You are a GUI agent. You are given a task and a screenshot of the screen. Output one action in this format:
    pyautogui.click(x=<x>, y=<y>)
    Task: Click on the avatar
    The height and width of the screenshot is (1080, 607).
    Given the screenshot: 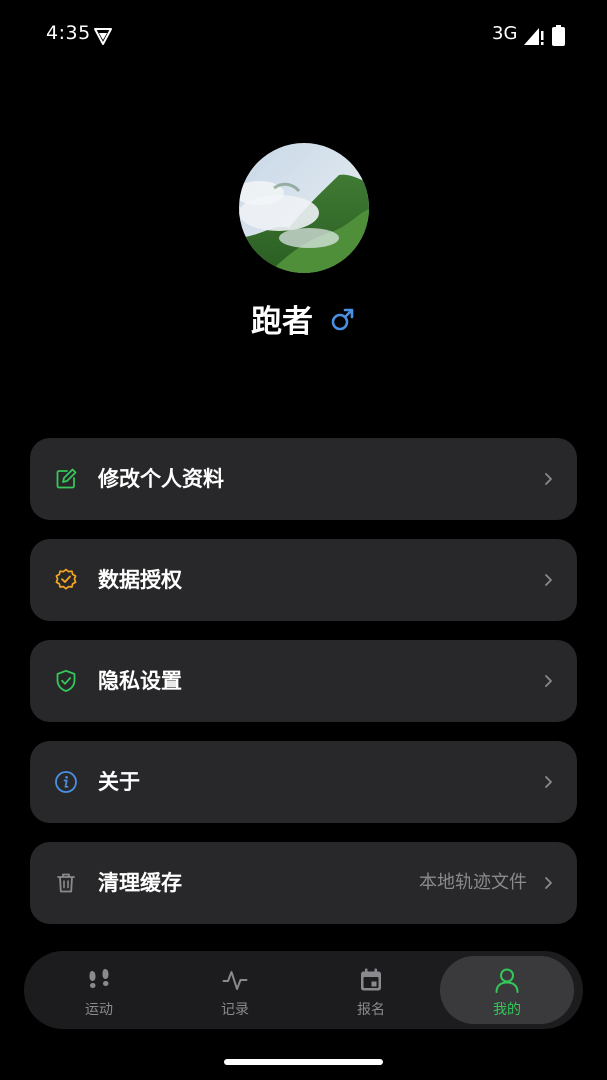 What is the action you would take?
    pyautogui.click(x=304, y=208)
    